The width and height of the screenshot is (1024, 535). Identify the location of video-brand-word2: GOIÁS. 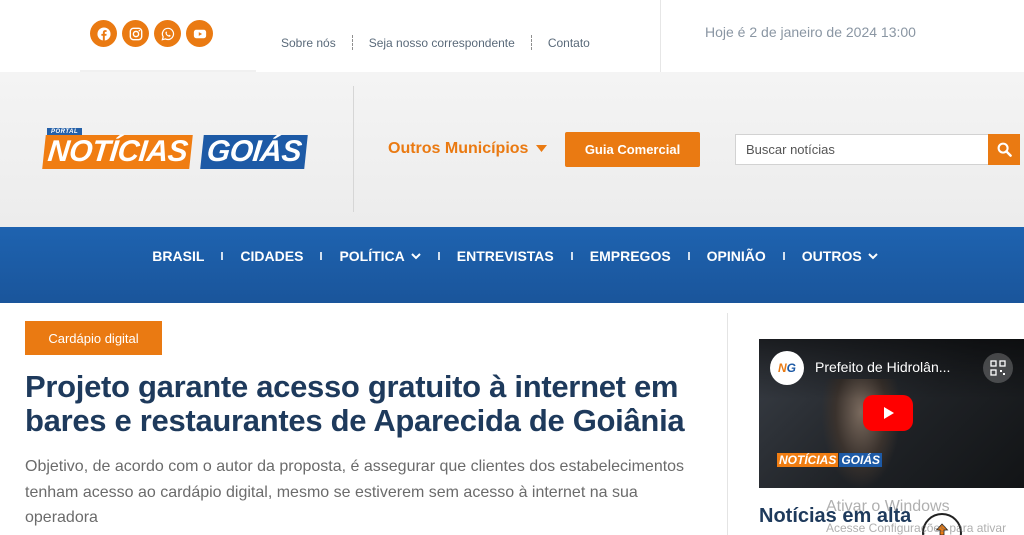
(861, 460).